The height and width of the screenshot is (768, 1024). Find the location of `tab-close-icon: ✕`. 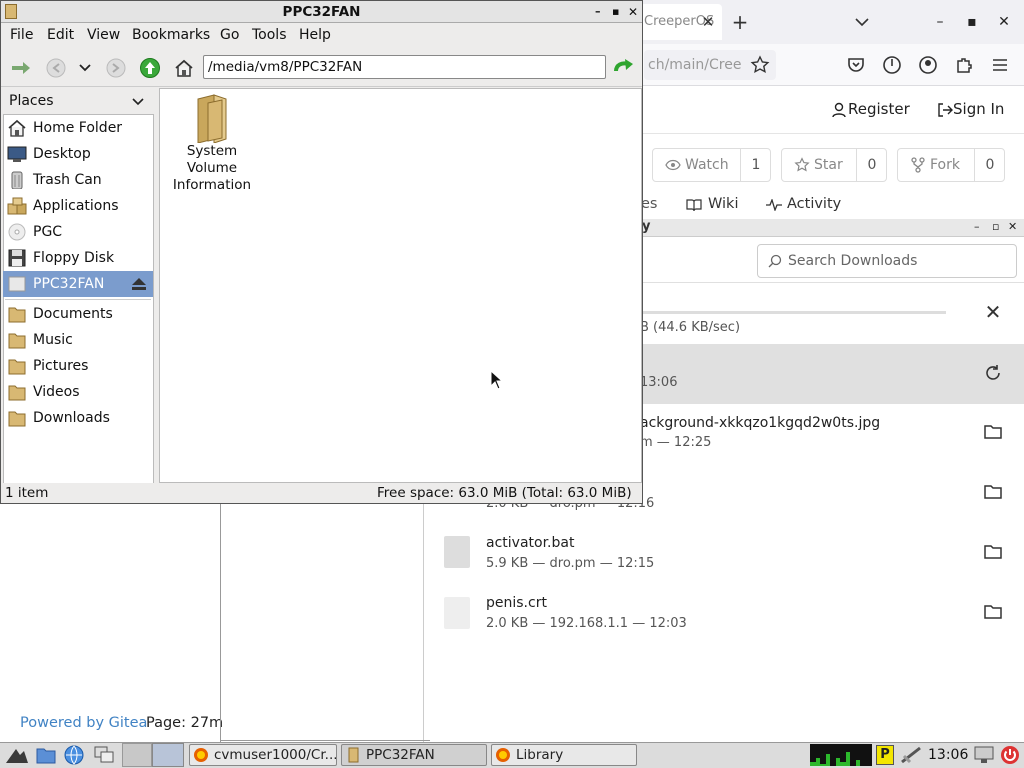

tab-close-icon: ✕ is located at coordinates (708, 22).